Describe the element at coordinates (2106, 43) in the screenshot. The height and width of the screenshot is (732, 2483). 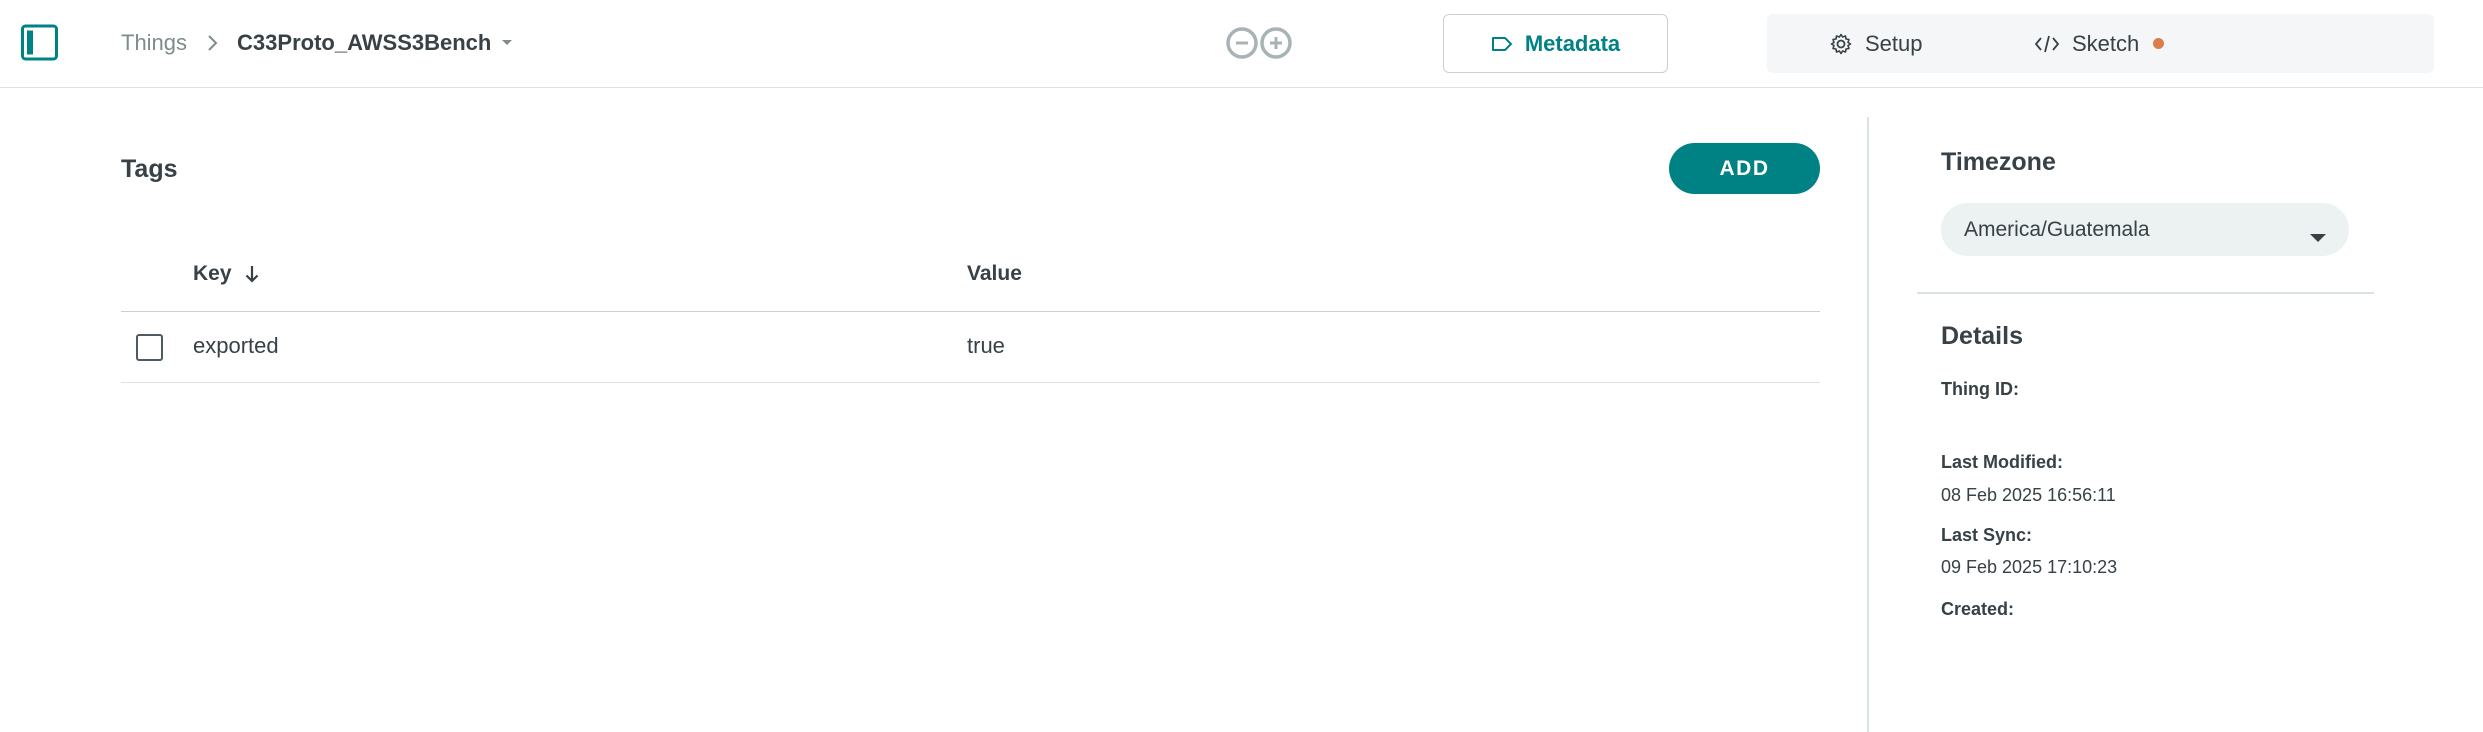
I see `tab-sketch-label: Sketch` at that location.